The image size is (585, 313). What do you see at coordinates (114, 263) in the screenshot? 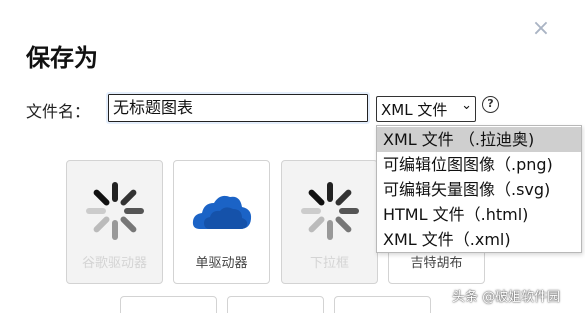
I see `tile-label: 谷歌驱动器` at bounding box center [114, 263].